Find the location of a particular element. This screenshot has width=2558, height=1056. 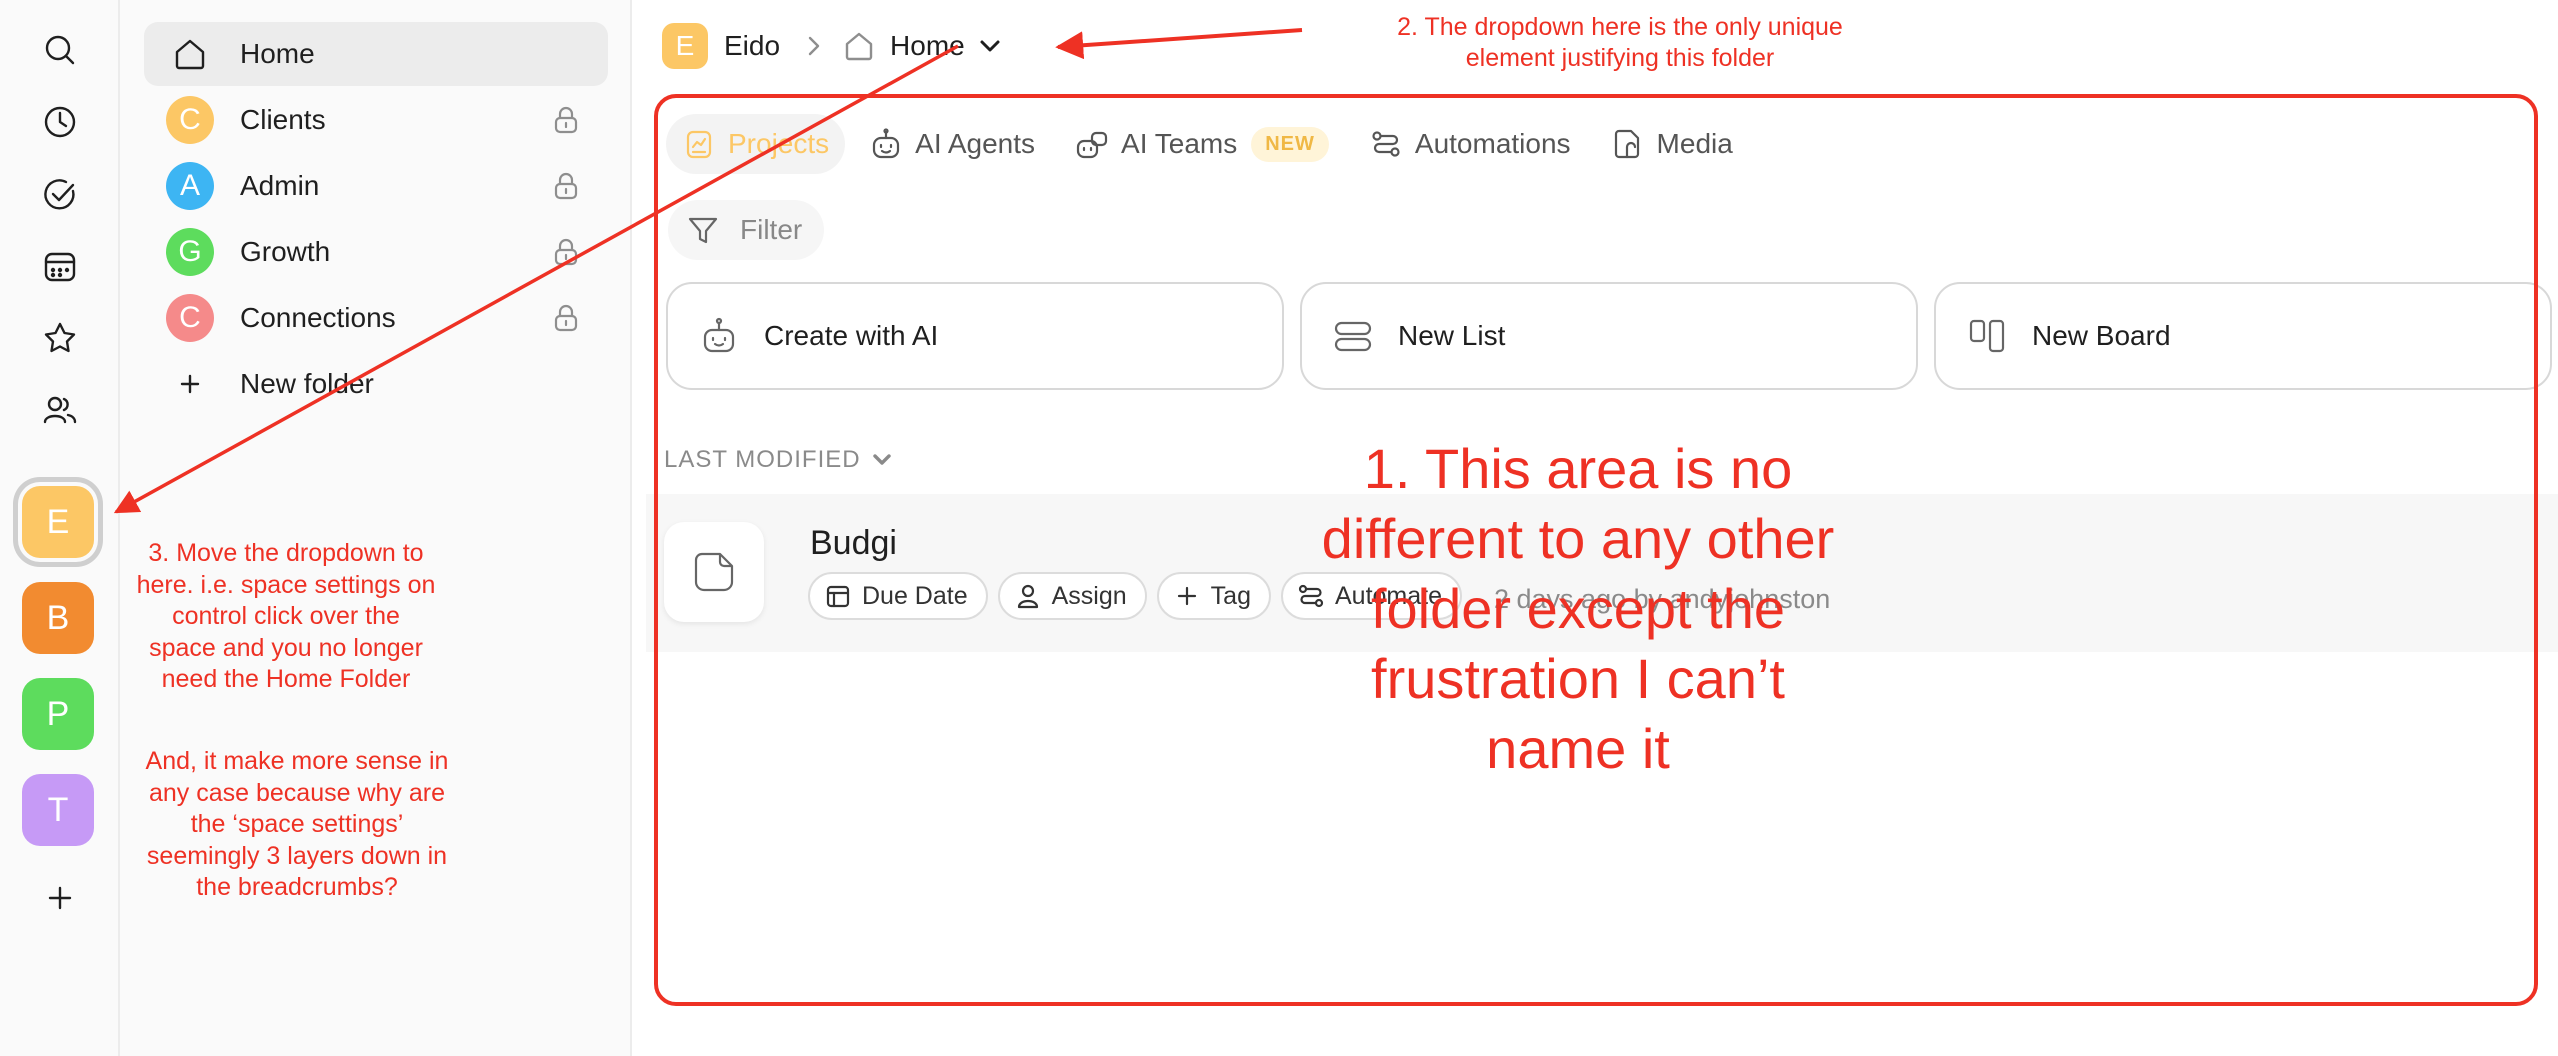

user-icon is located at coordinates (1027, 596).